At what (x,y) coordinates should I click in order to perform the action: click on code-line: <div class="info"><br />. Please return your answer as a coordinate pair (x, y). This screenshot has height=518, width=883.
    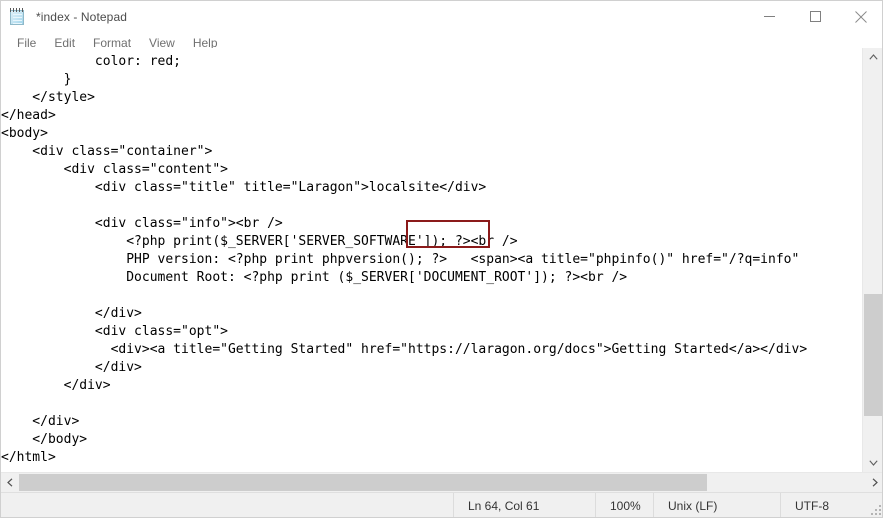
    Looking at the image, I should click on (142, 223).